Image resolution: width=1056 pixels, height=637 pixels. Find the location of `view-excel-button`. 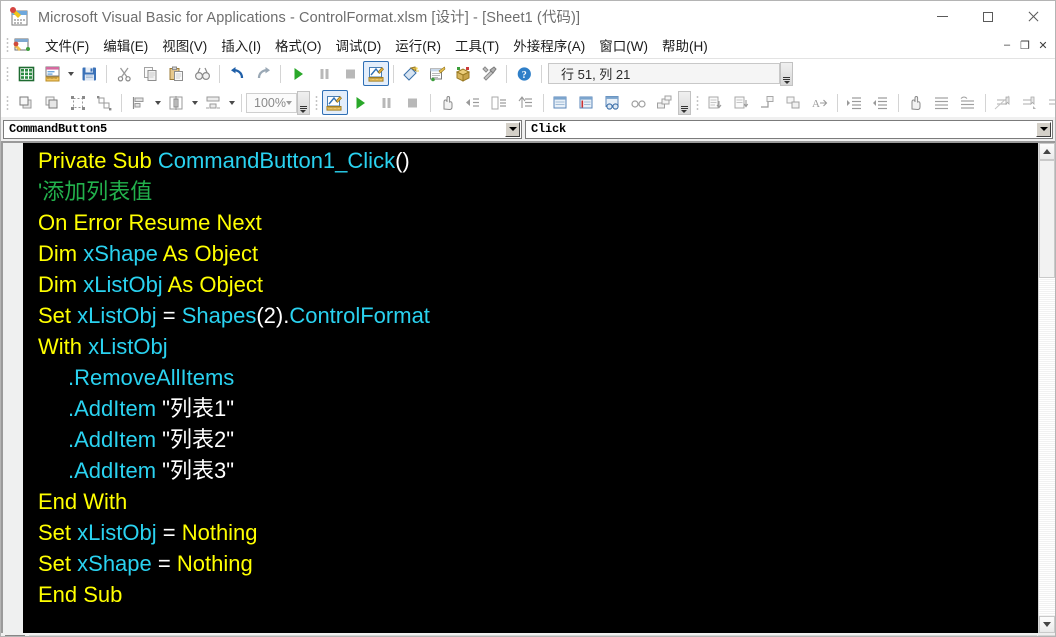

view-excel-button is located at coordinates (26, 73).